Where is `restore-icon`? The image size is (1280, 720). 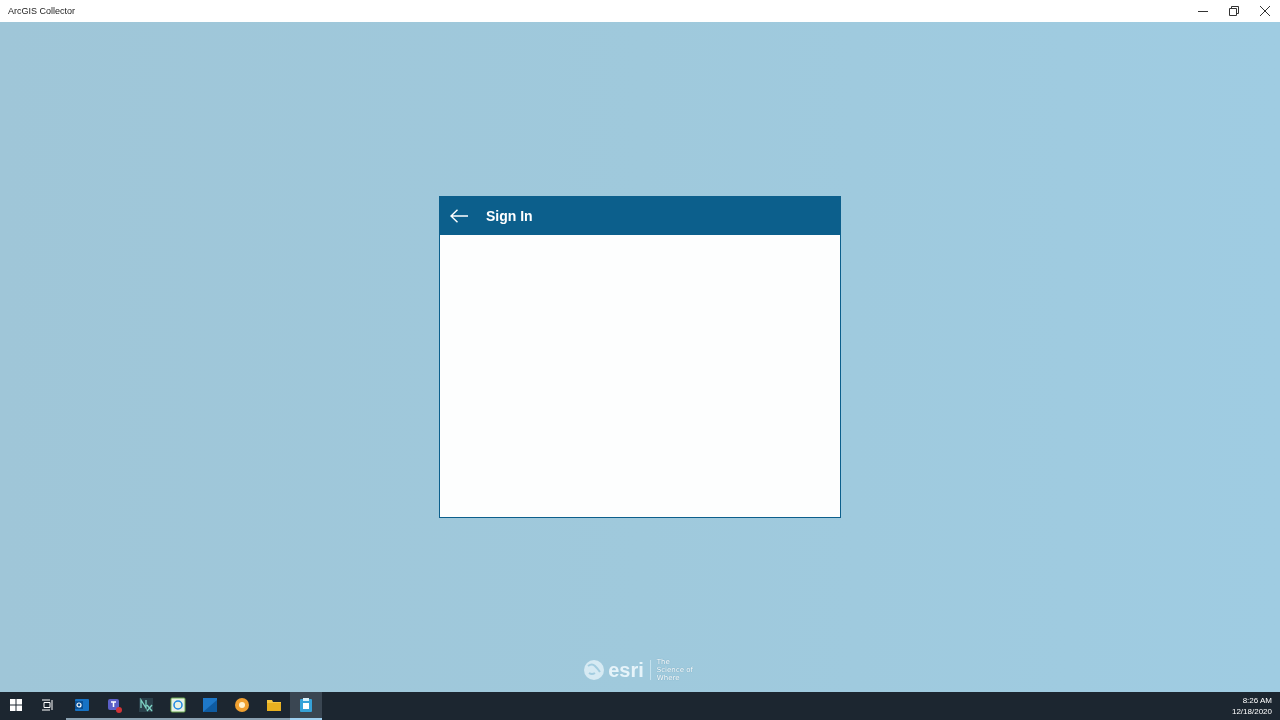
restore-icon is located at coordinates (1233, 11).